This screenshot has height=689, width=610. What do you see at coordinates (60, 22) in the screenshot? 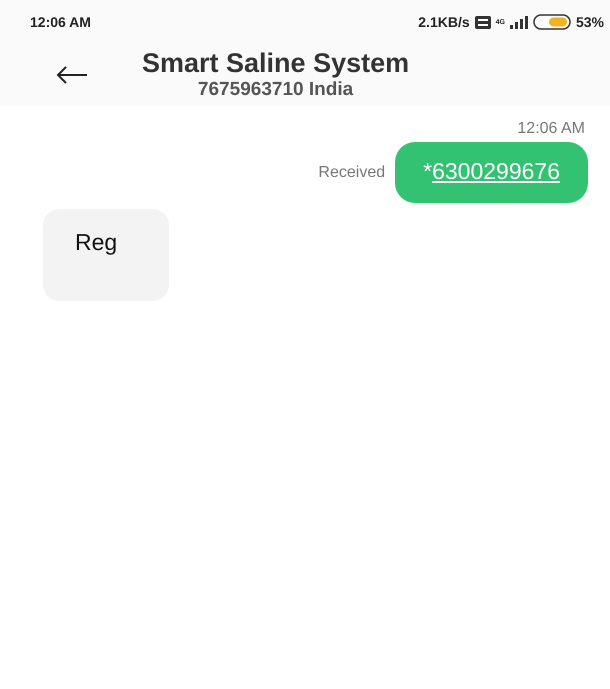
I see `clock-time: 12:06 AM` at bounding box center [60, 22].